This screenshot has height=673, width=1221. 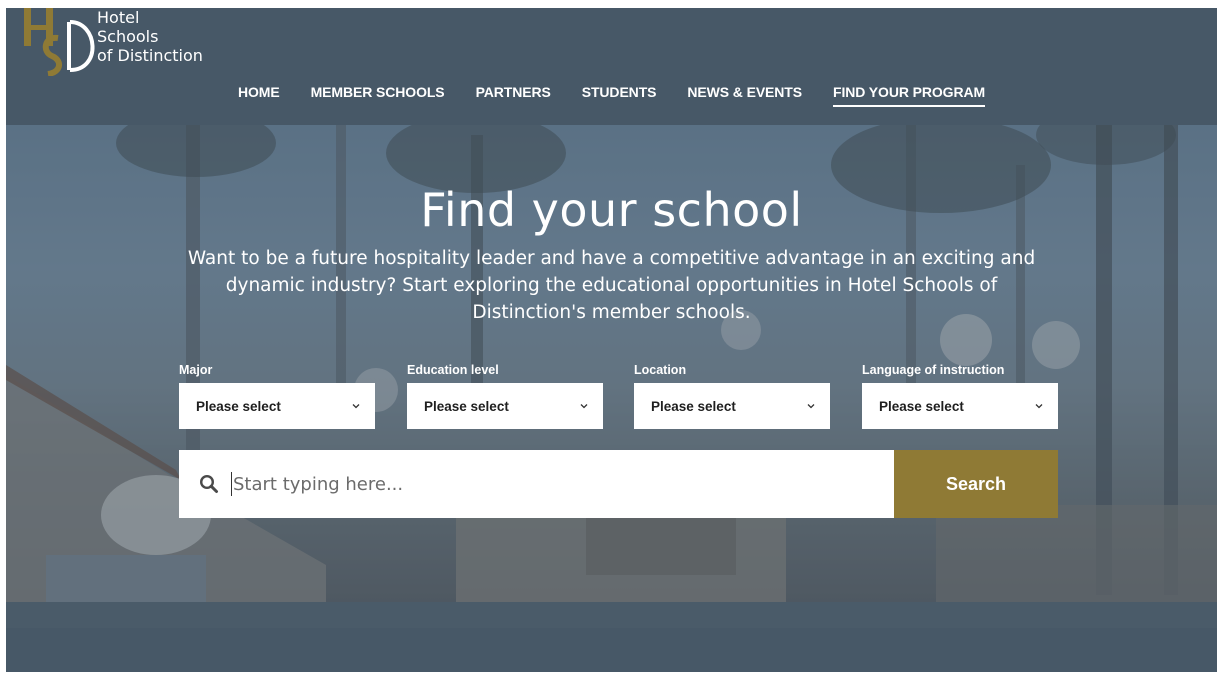 I want to click on filter-education-level: Education level Please select, so click(x=505, y=396).